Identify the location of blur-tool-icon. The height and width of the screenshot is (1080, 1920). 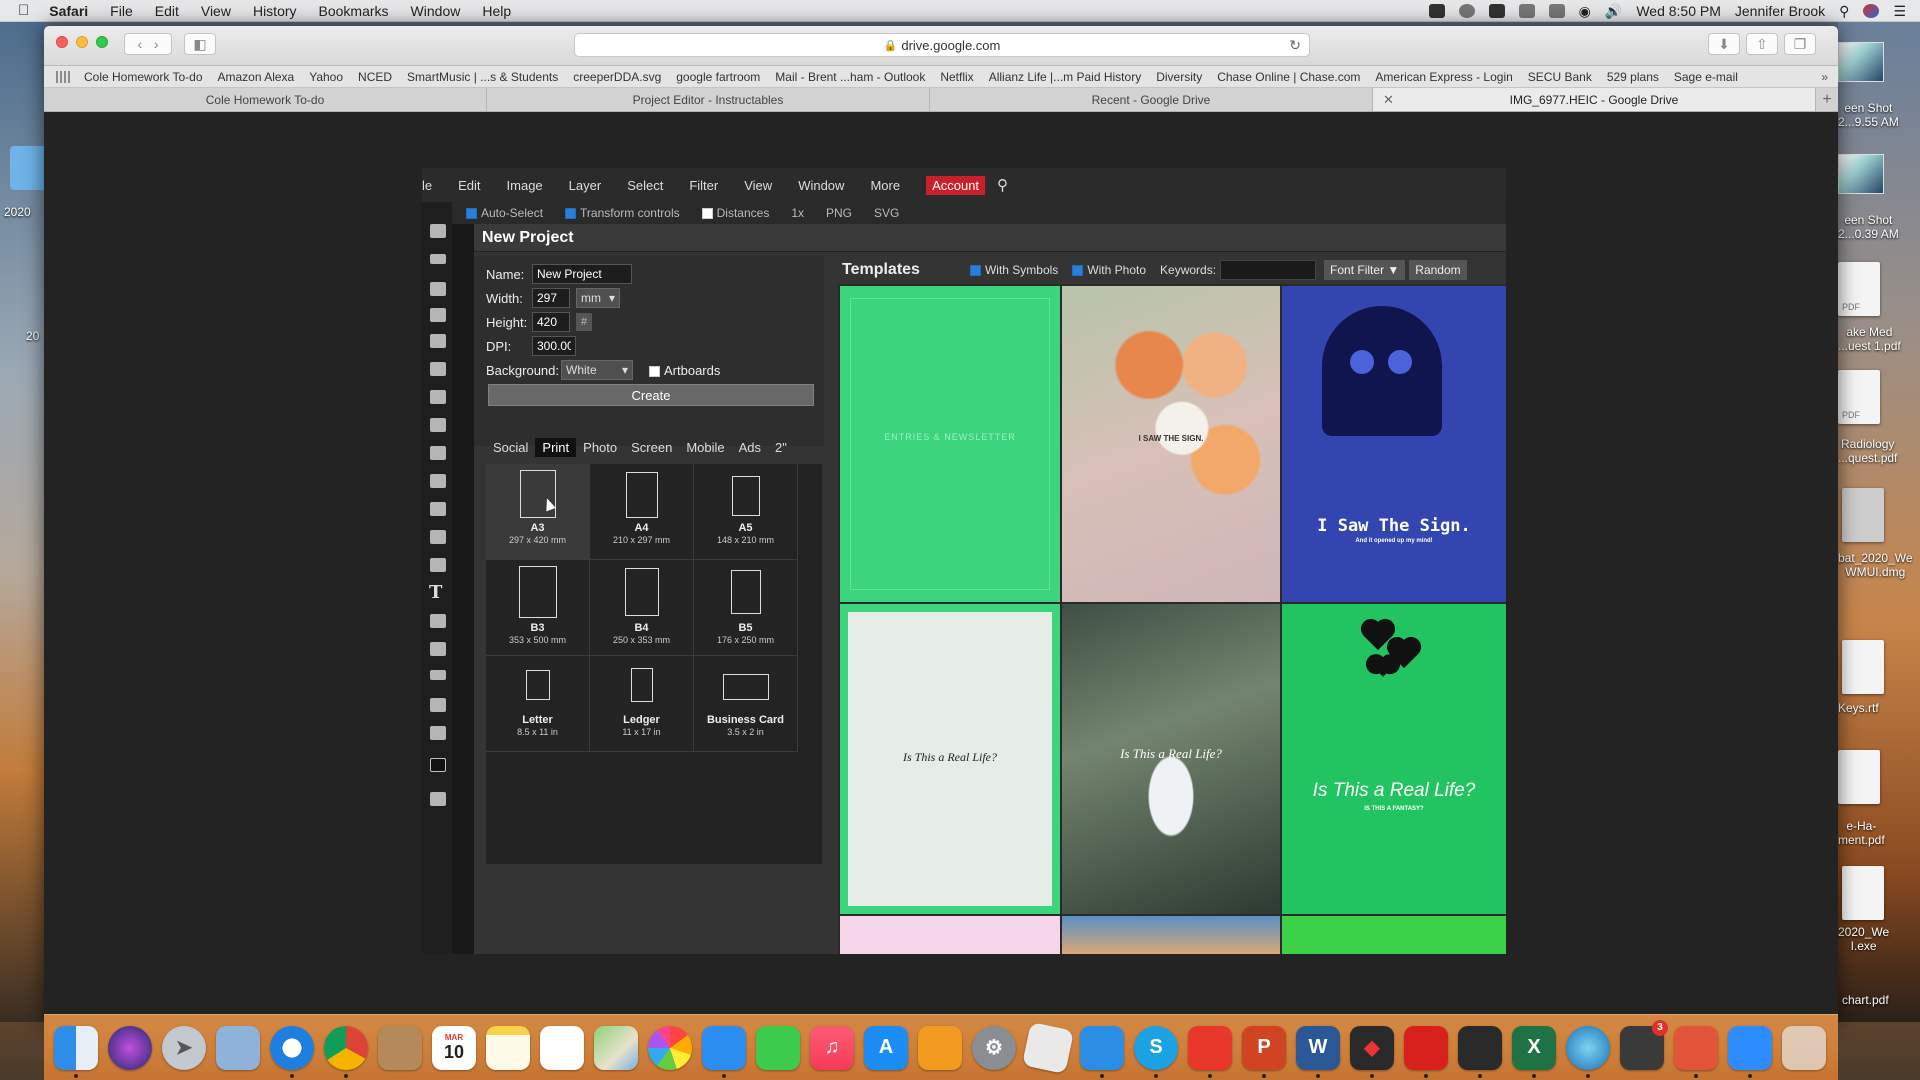
(438, 537).